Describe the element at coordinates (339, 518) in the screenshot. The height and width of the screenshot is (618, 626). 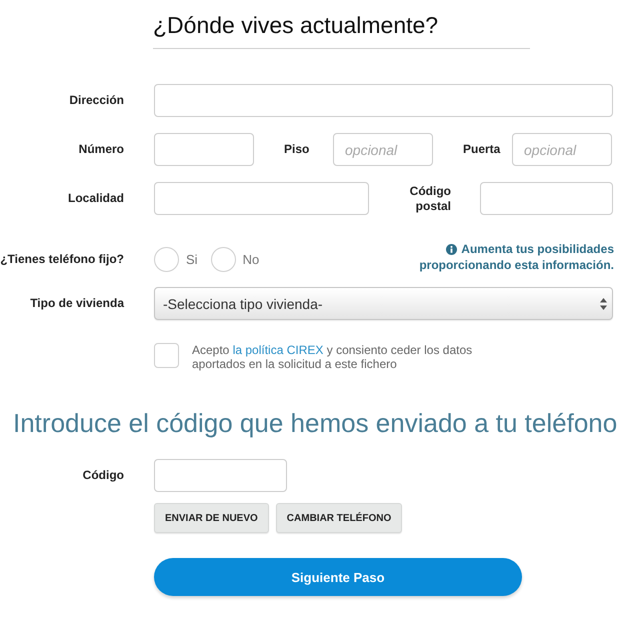
I see `secondary-button: CAMBIAR TELÉFONO` at that location.